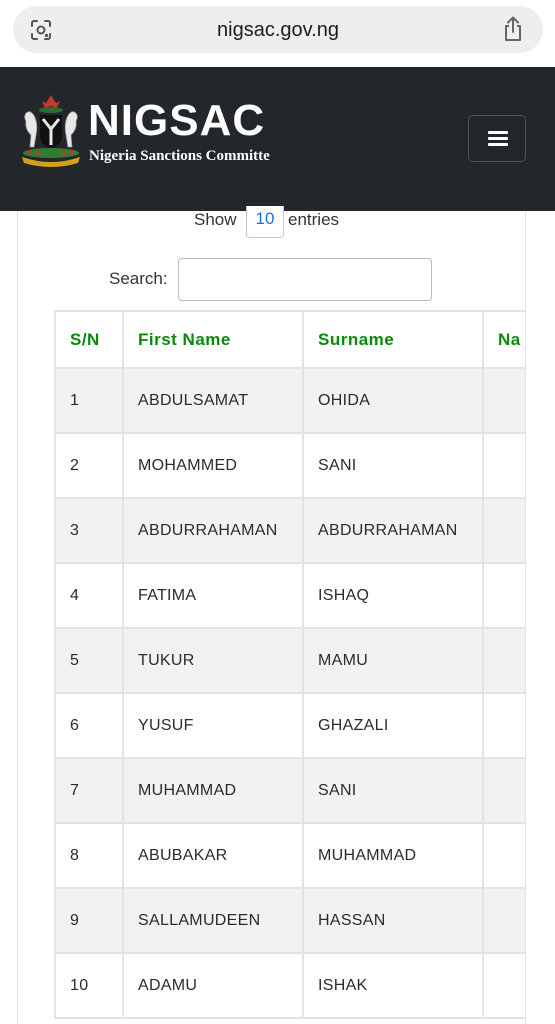  Describe the element at coordinates (213, 530) in the screenshot. I see `cell-first-name: ABDURRAHAMAN` at that location.